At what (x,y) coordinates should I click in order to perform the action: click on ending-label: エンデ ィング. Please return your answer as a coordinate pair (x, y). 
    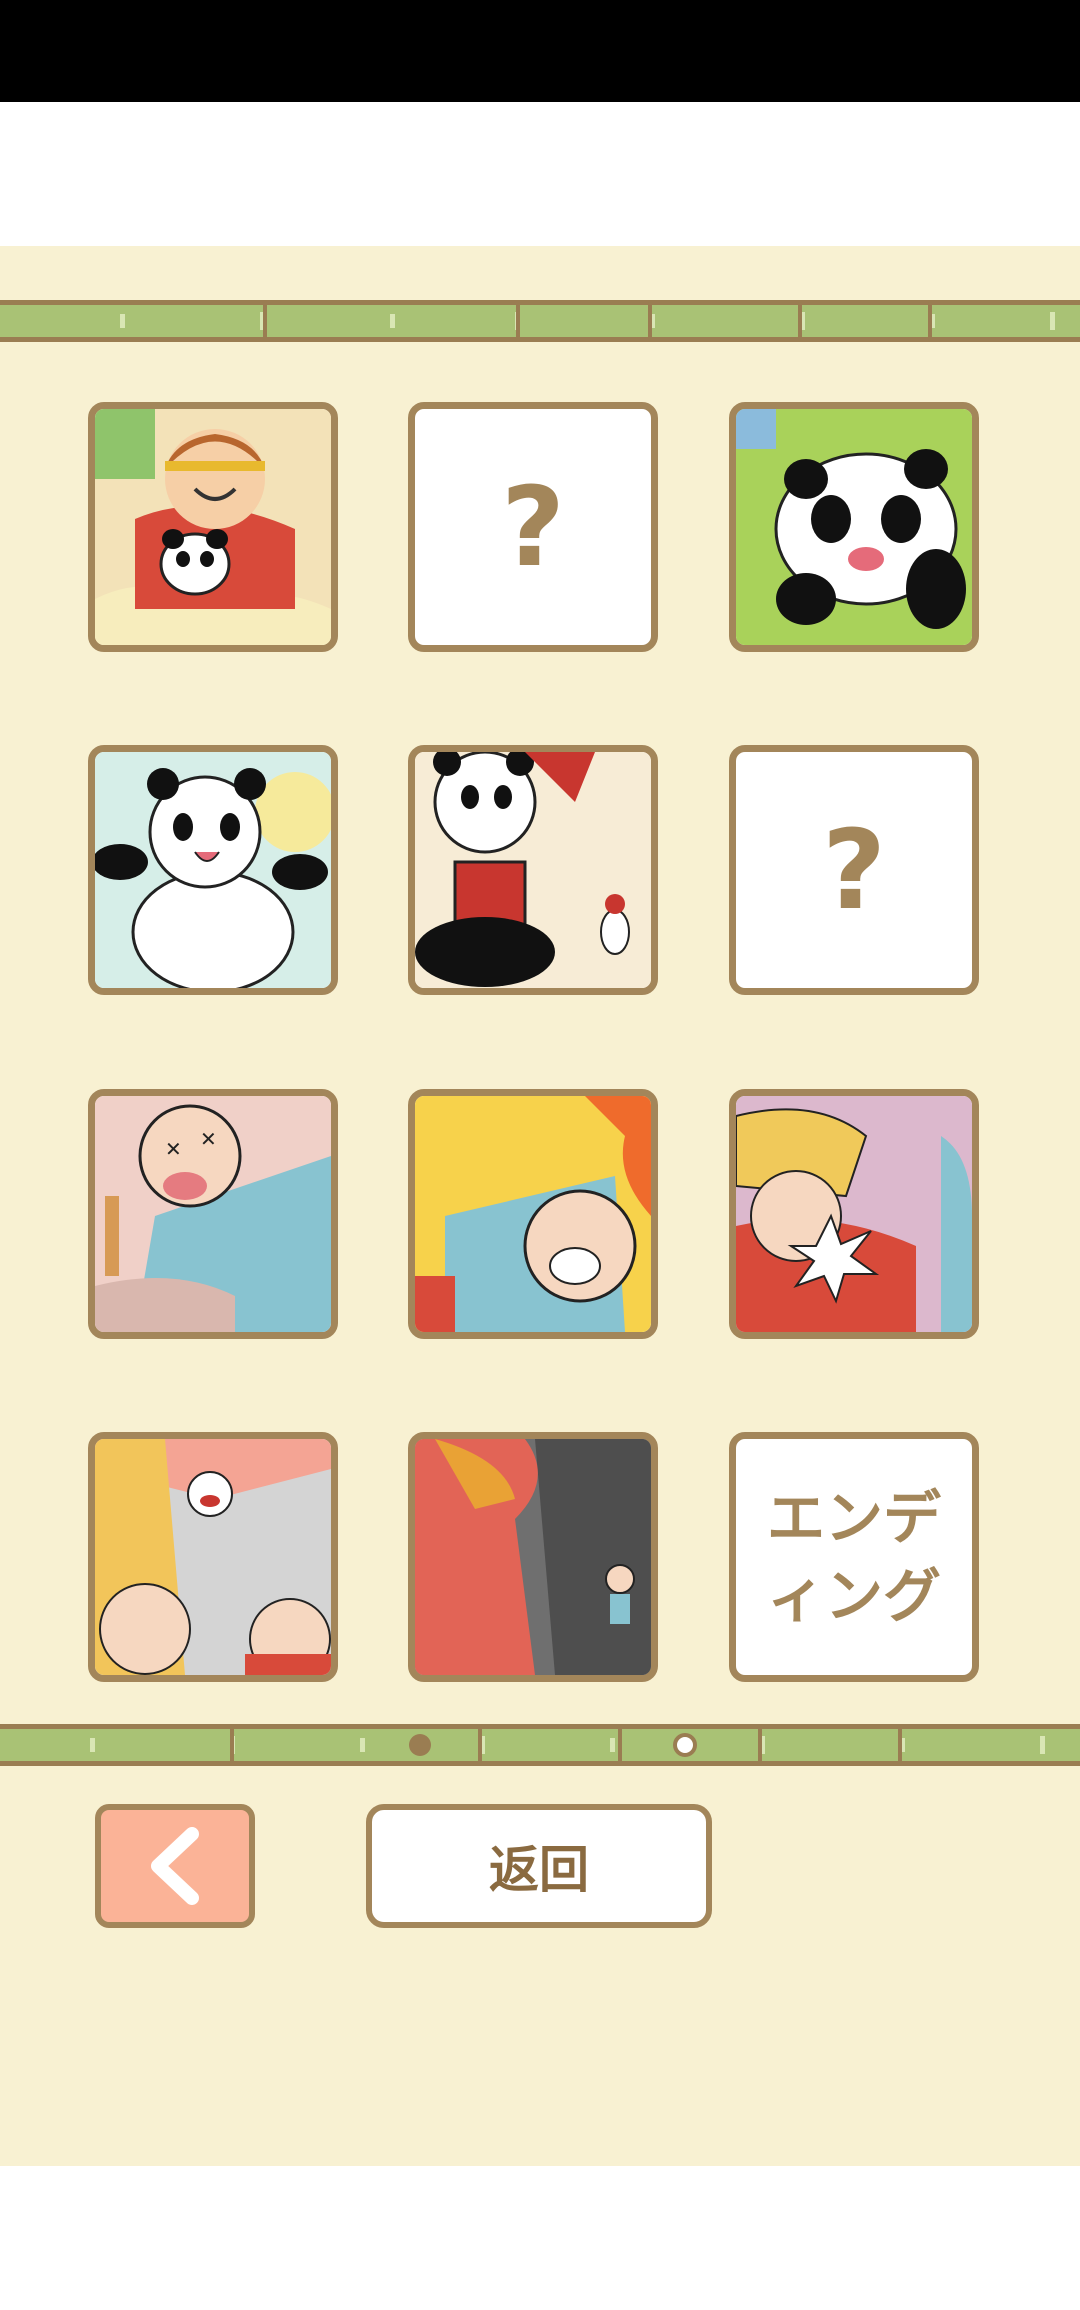
    Looking at the image, I should click on (854, 1557).